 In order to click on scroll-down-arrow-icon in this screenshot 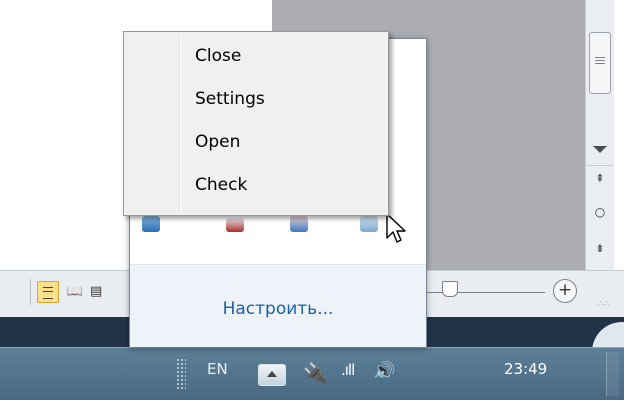, I will do `click(600, 149)`.